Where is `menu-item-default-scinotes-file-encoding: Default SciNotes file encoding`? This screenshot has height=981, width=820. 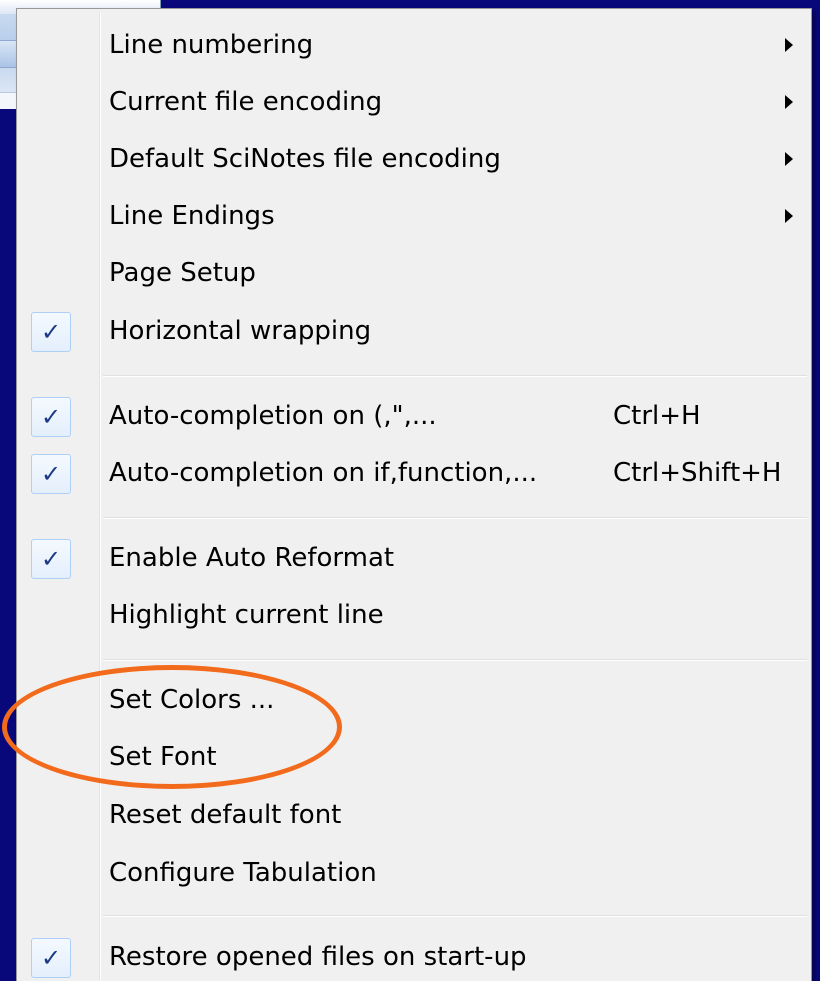 menu-item-default-scinotes-file-encoding: Default SciNotes file encoding is located at coordinates (414, 161).